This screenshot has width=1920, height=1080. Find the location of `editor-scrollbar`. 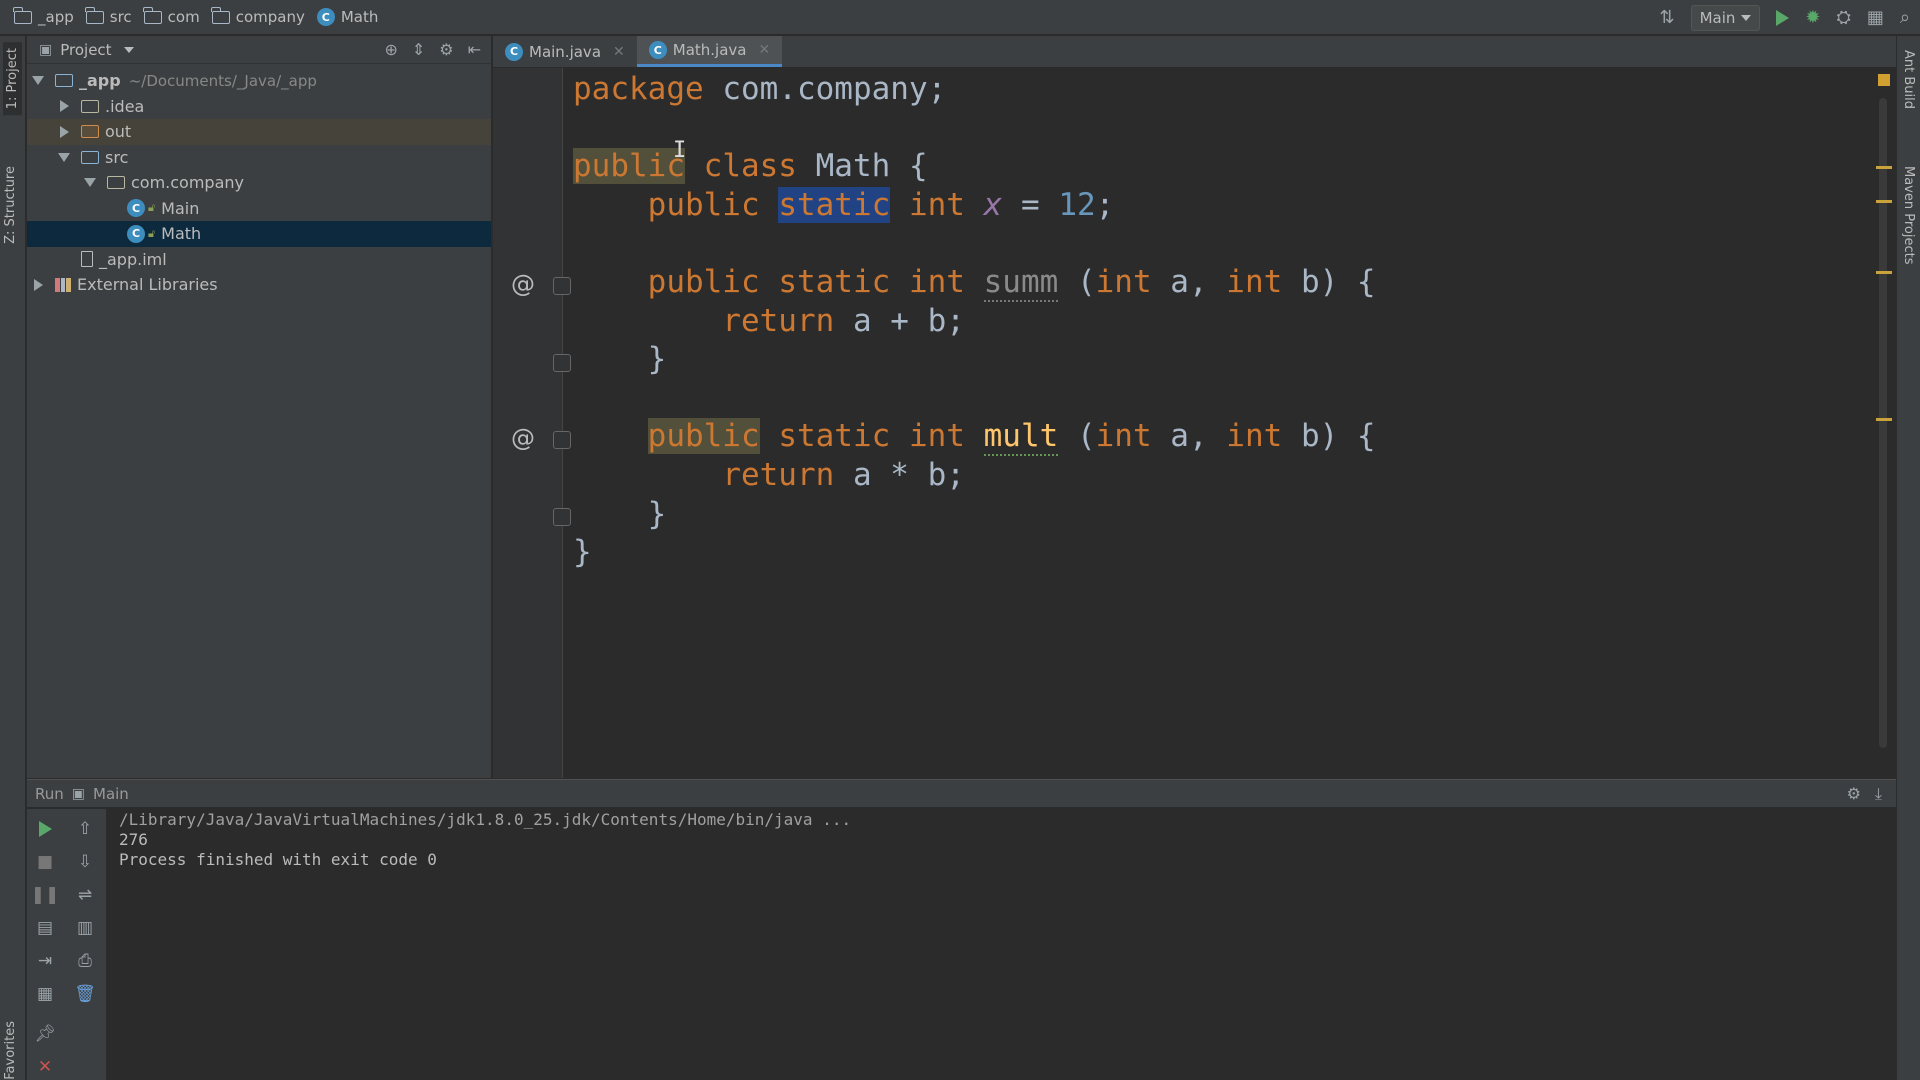

editor-scrollbar is located at coordinates (1883, 423).